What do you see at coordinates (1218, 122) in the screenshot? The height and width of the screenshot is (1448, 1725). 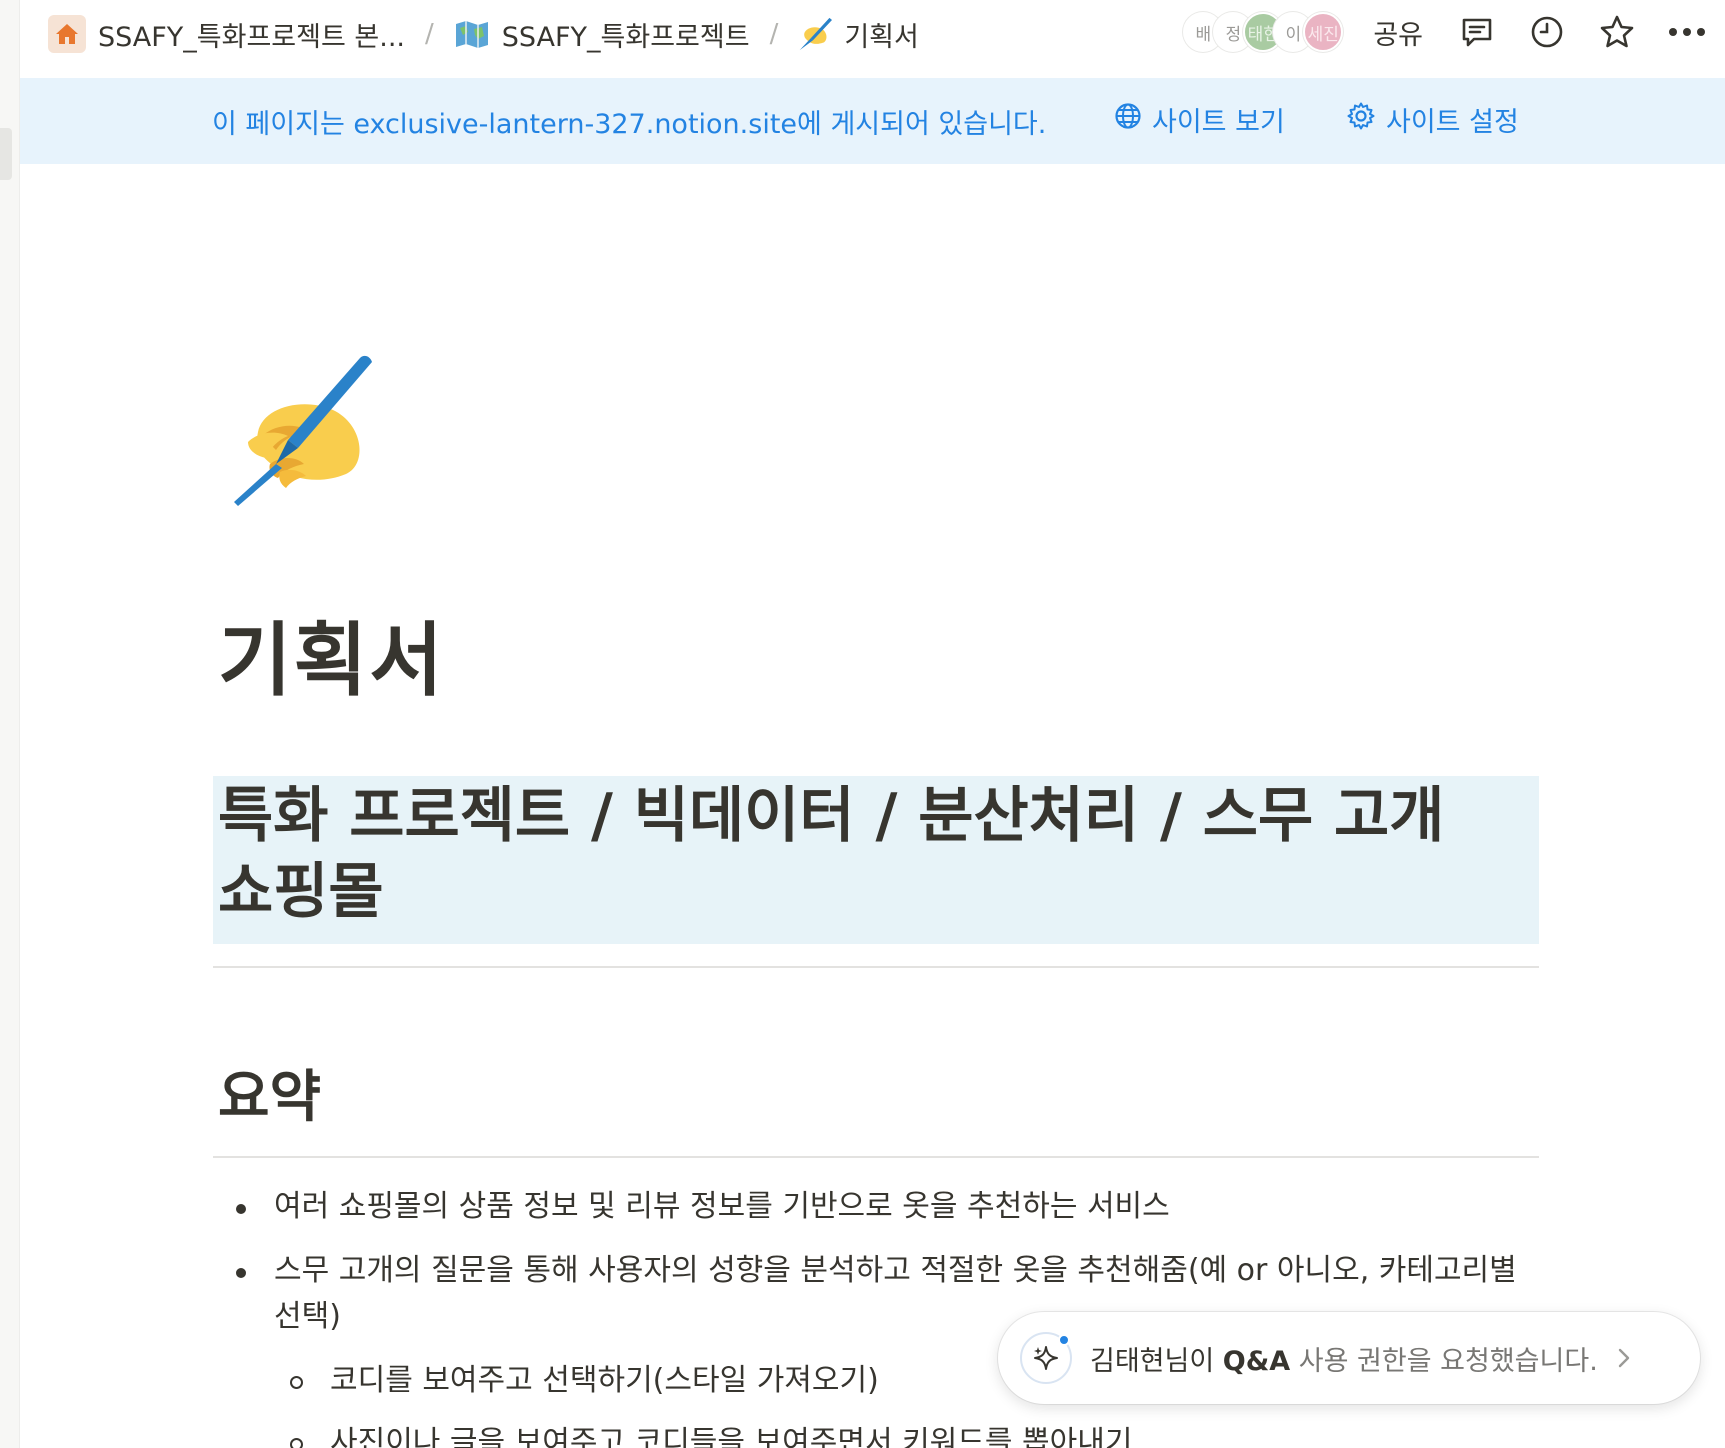 I see `view-site-label: 사이트 보기` at bounding box center [1218, 122].